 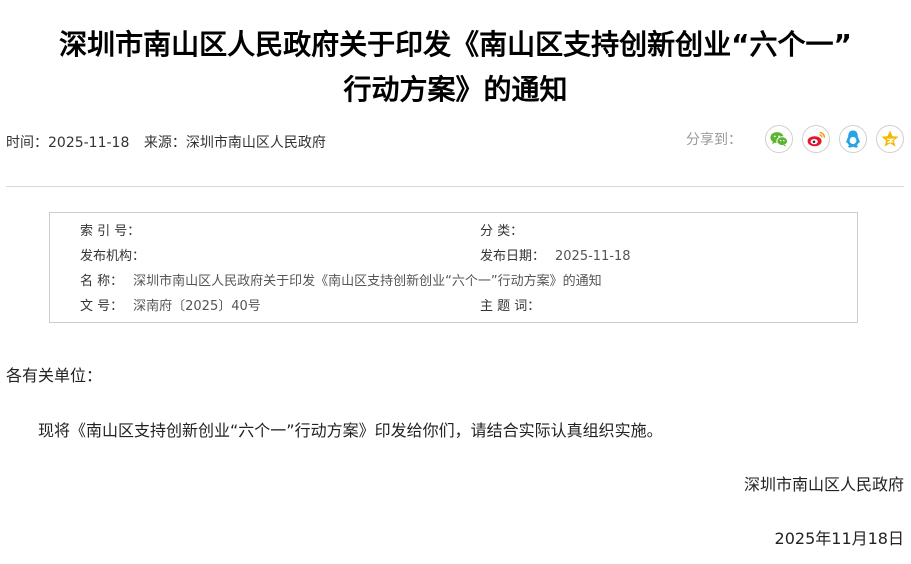 What do you see at coordinates (27, 143) in the screenshot?
I see `time-label: 时间：` at bounding box center [27, 143].